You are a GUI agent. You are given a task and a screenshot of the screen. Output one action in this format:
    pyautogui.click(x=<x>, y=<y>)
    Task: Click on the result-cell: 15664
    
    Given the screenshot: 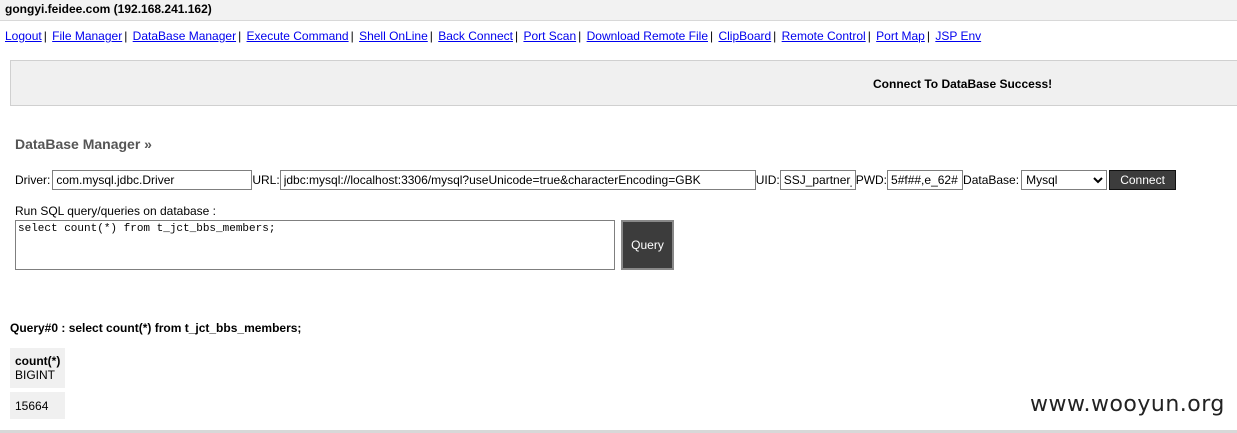 What is the action you would take?
    pyautogui.click(x=38, y=405)
    